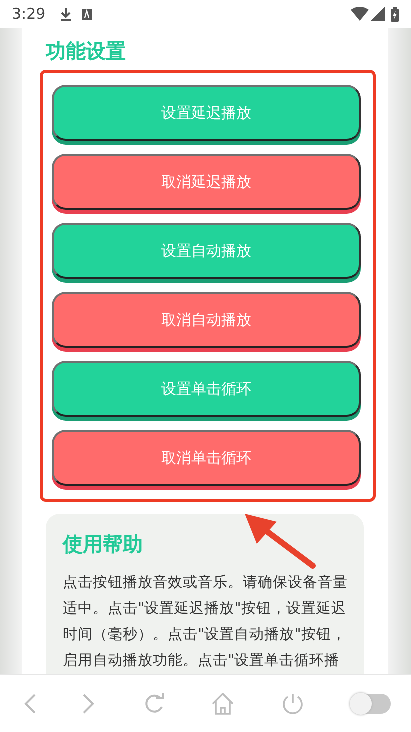  Describe the element at coordinates (87, 14) in the screenshot. I see `app-notification-icon` at that location.